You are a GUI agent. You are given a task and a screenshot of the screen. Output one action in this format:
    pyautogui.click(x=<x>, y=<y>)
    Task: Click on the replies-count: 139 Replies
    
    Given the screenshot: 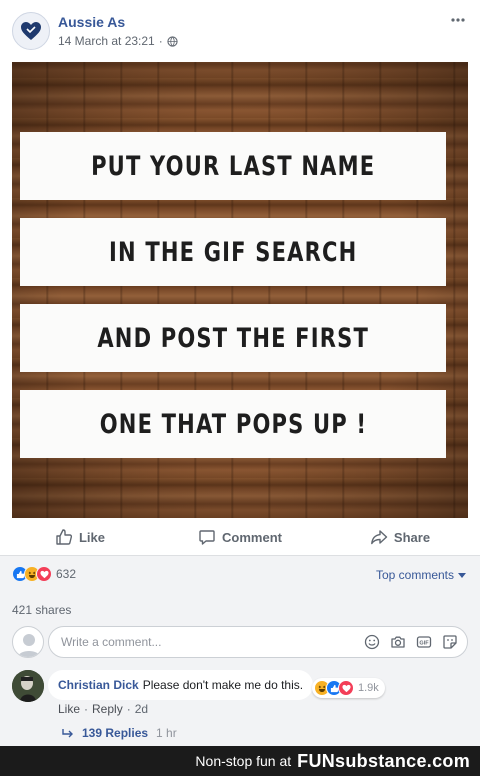 What is the action you would take?
    pyautogui.click(x=115, y=733)
    